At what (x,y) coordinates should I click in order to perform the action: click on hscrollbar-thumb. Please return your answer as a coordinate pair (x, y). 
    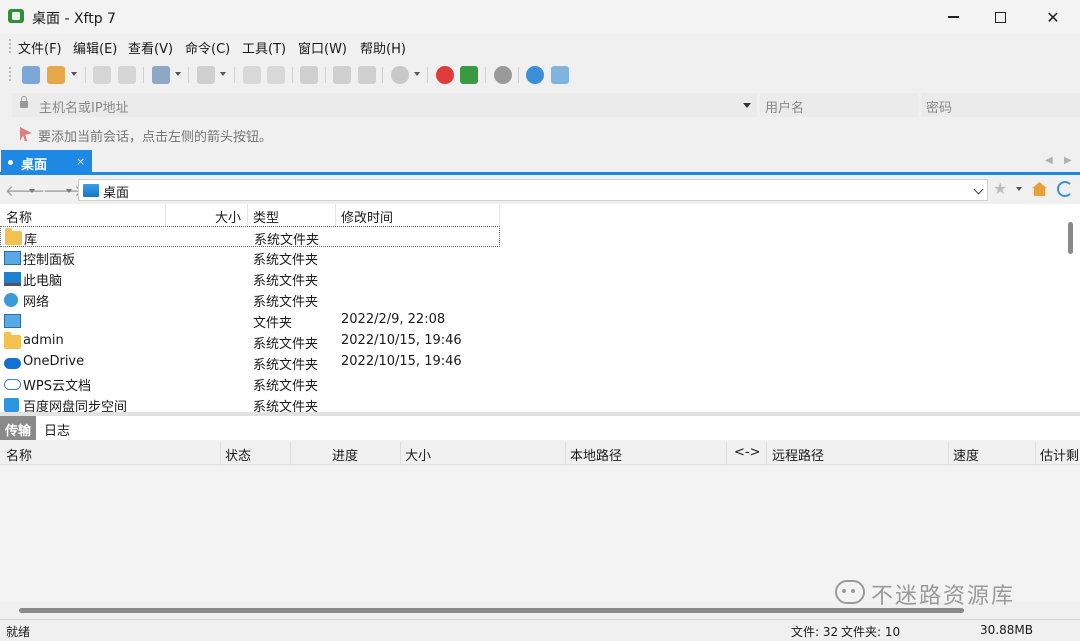
    Looking at the image, I should click on (491, 610).